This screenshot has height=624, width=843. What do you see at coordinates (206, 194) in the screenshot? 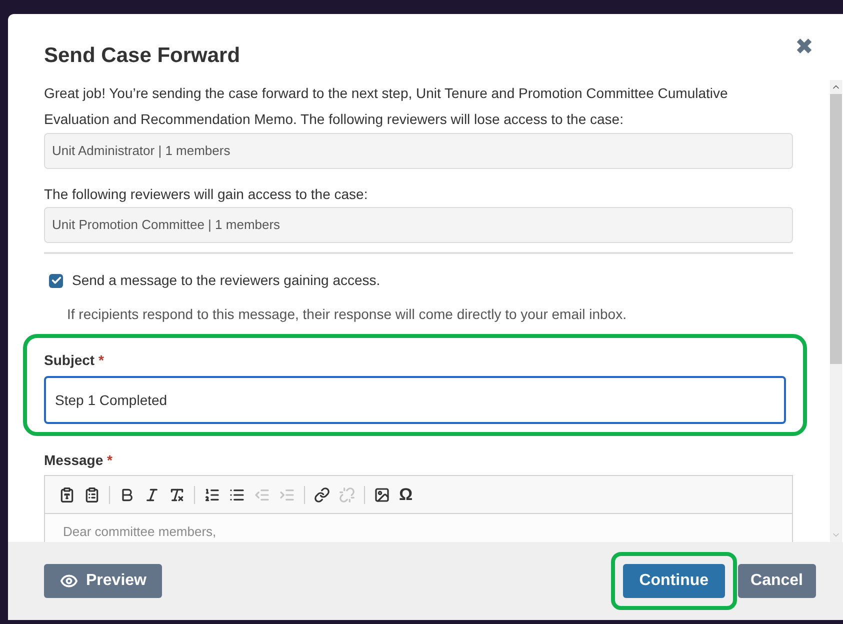
I see `gaining-access-label: The following reviewers will gain access to the case:` at bounding box center [206, 194].